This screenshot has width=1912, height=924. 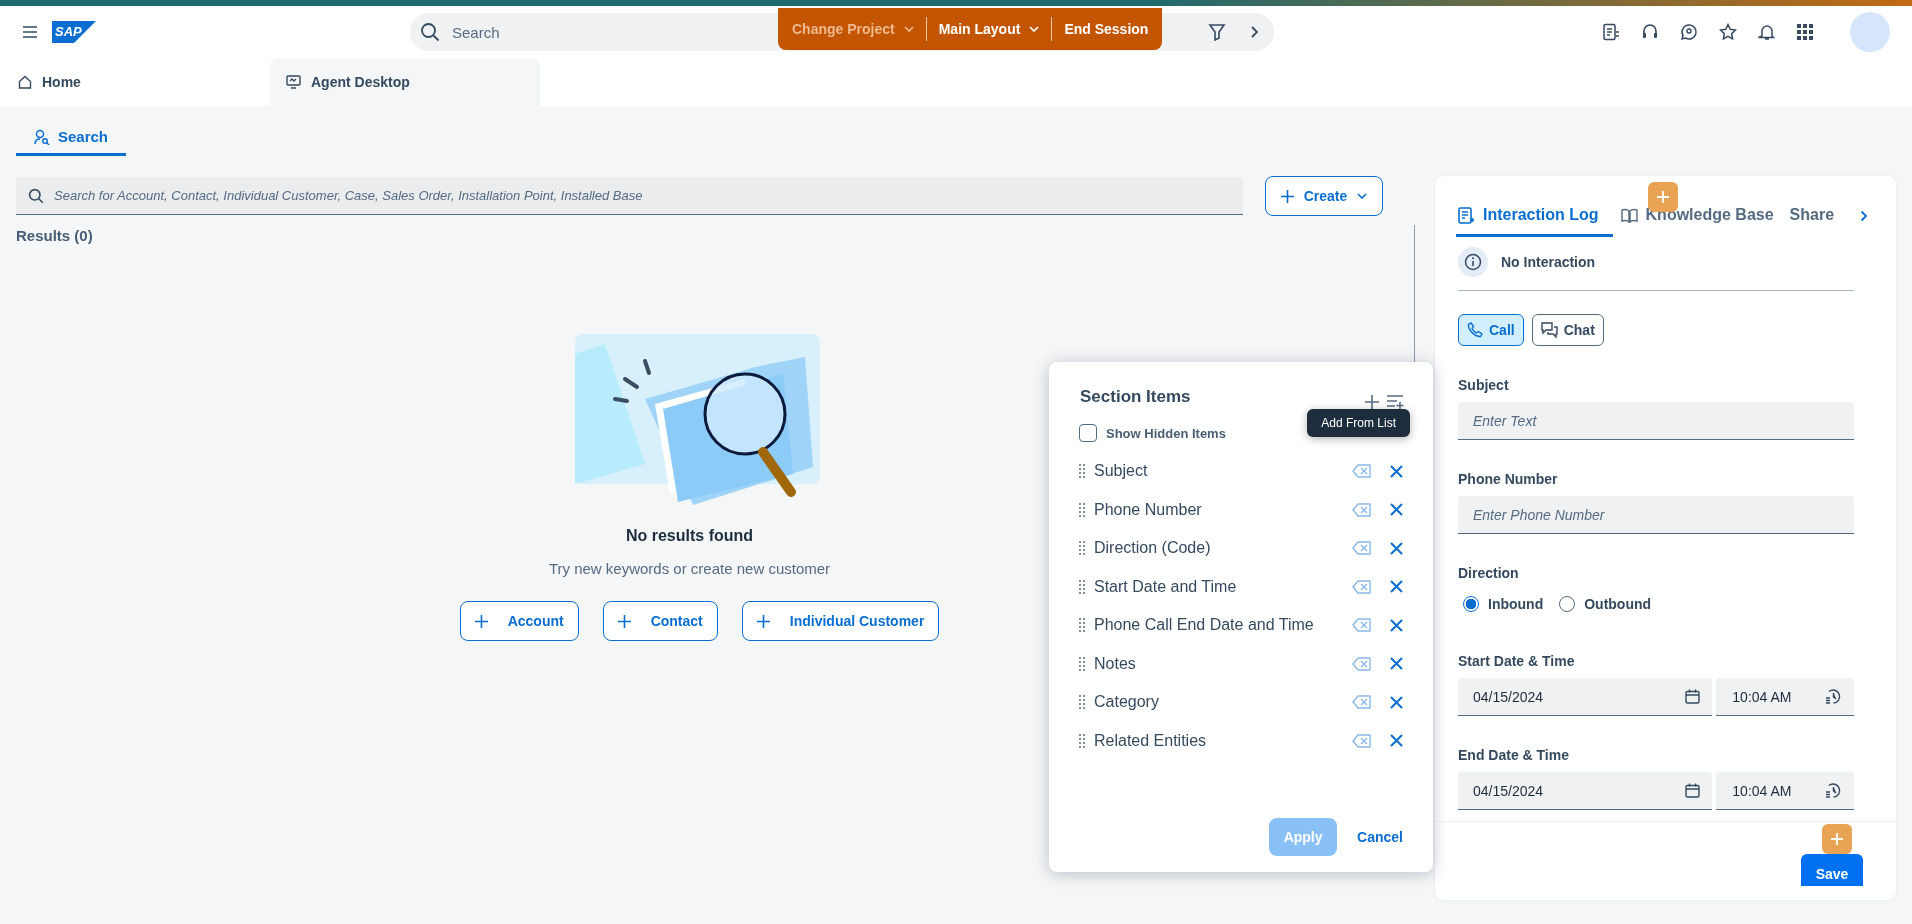 What do you see at coordinates (1151, 740) in the screenshot?
I see `section-item-label: Related Entities` at bounding box center [1151, 740].